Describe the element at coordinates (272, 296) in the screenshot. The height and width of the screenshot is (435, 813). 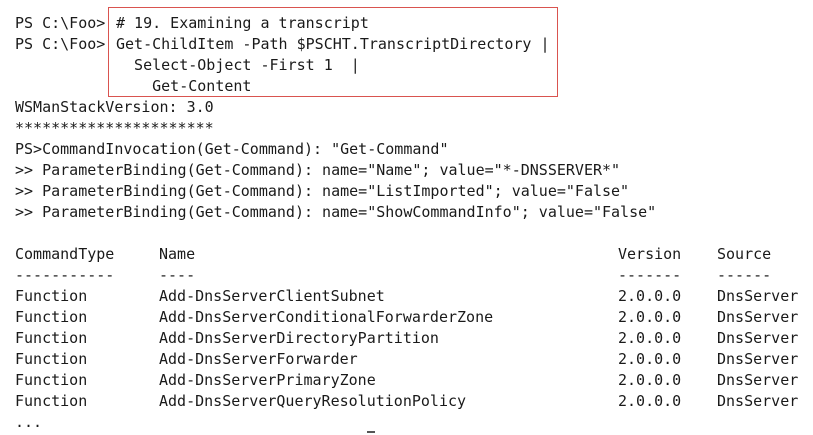
I see `table-cell-name: Add-DnsServerClientSubnet` at that location.